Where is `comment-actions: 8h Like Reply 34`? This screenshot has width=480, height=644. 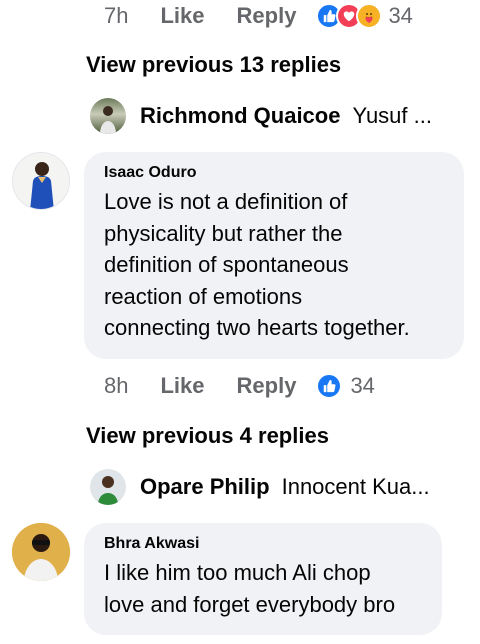 comment-actions: 8h Like Reply 34 is located at coordinates (239, 386).